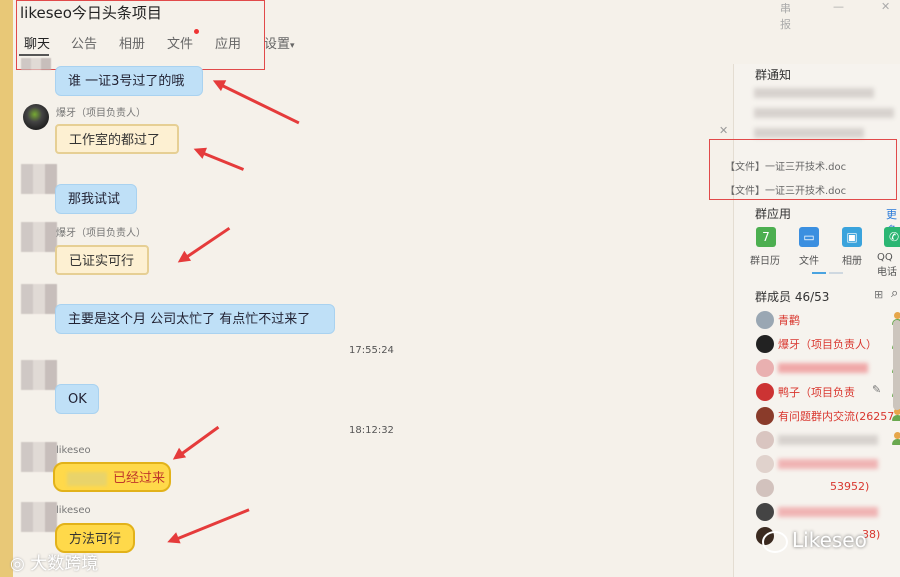  I want to click on member-name: 爆牙（项目负责人）, so click(827, 344).